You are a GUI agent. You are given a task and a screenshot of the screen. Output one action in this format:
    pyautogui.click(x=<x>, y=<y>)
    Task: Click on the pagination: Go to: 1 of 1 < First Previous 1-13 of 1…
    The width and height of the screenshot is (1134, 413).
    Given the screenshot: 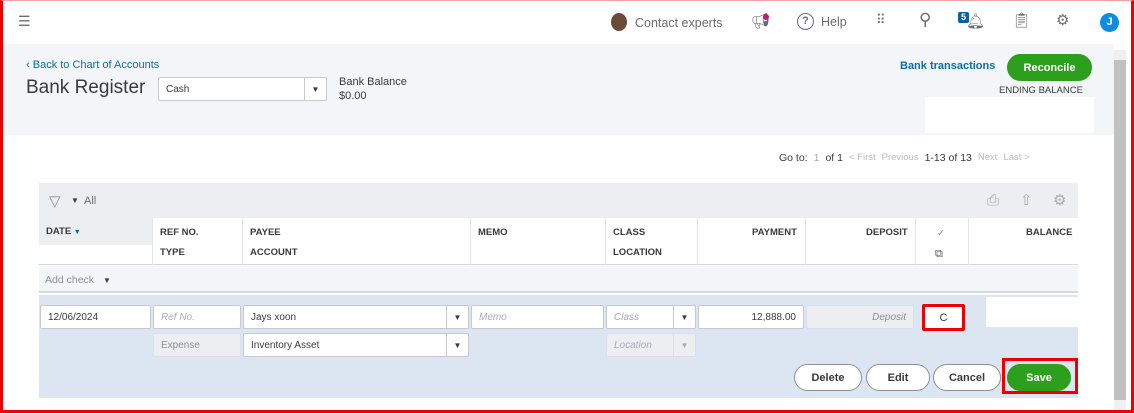 What is the action you would take?
    pyautogui.click(x=904, y=158)
    